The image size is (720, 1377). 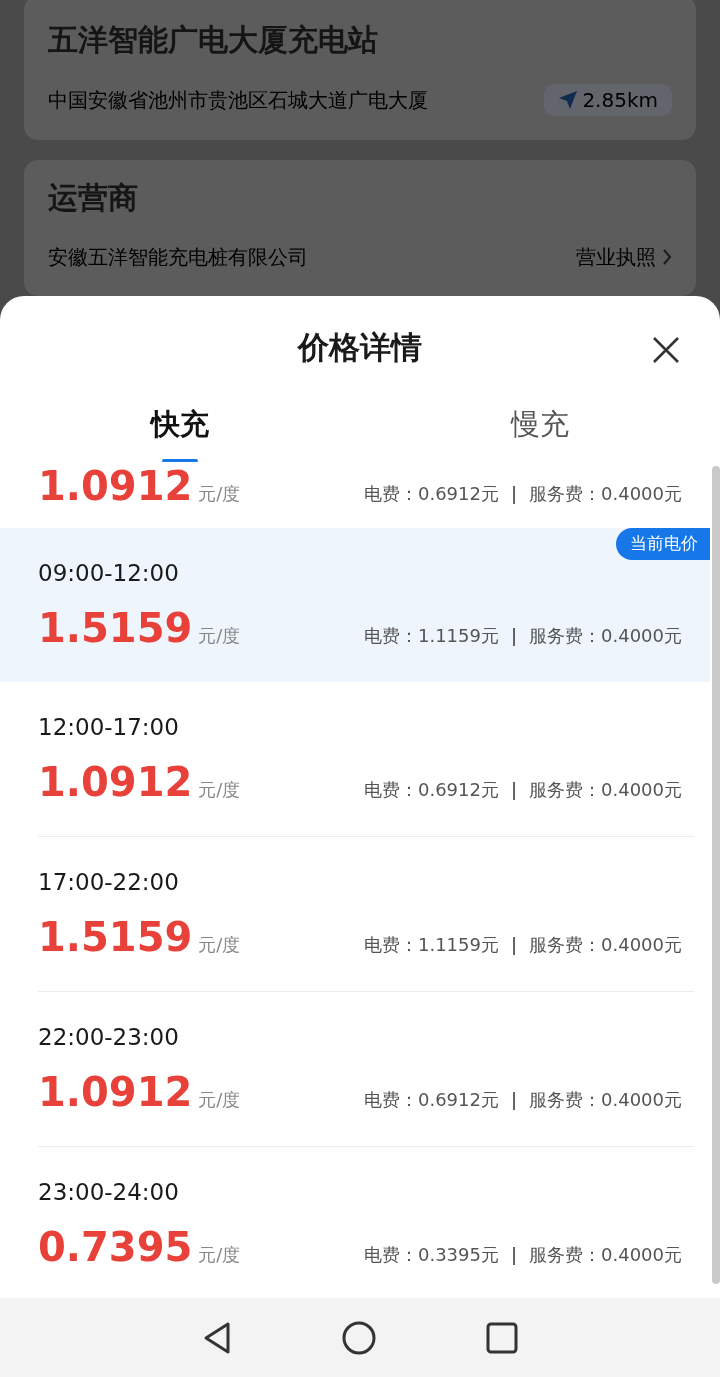 I want to click on navigation-icon, so click(x=568, y=100).